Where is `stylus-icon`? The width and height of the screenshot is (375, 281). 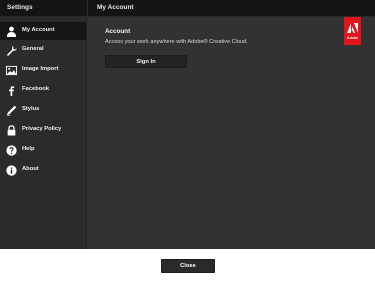 stylus-icon is located at coordinates (11, 110).